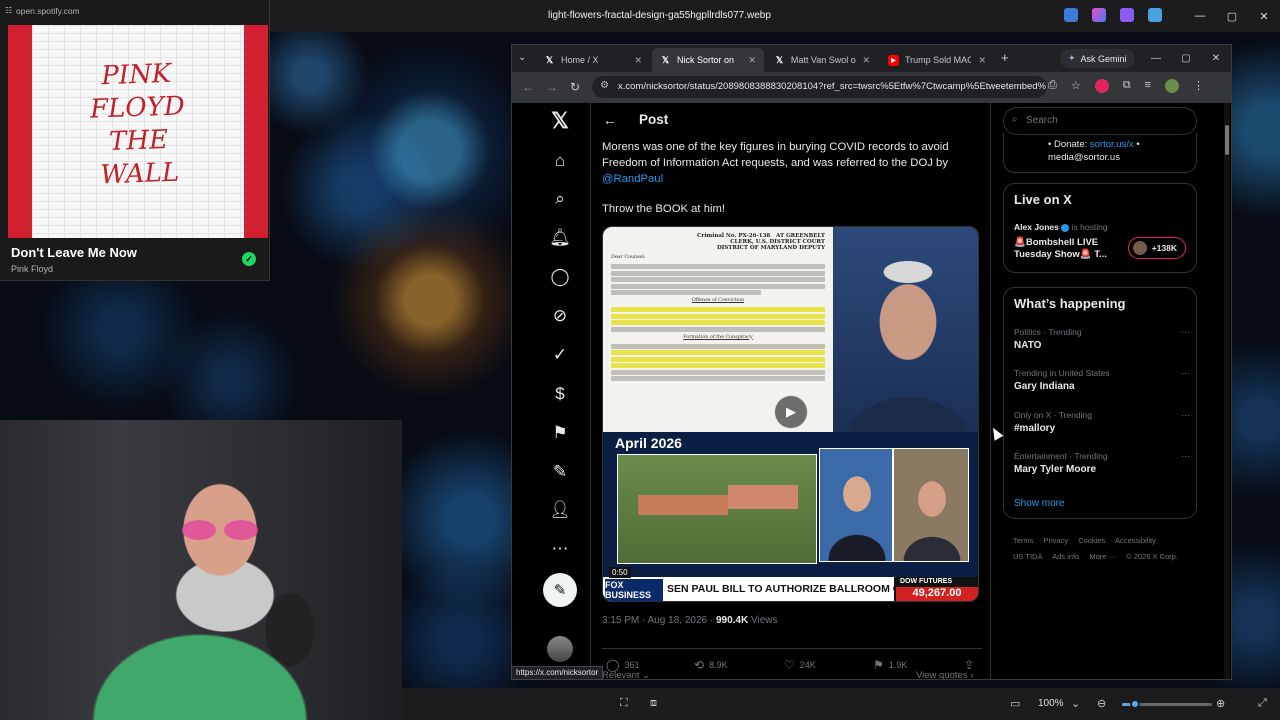 The height and width of the screenshot is (720, 1280). Describe the element at coordinates (560, 316) in the screenshot. I see `grok-icon: ⊘` at that location.